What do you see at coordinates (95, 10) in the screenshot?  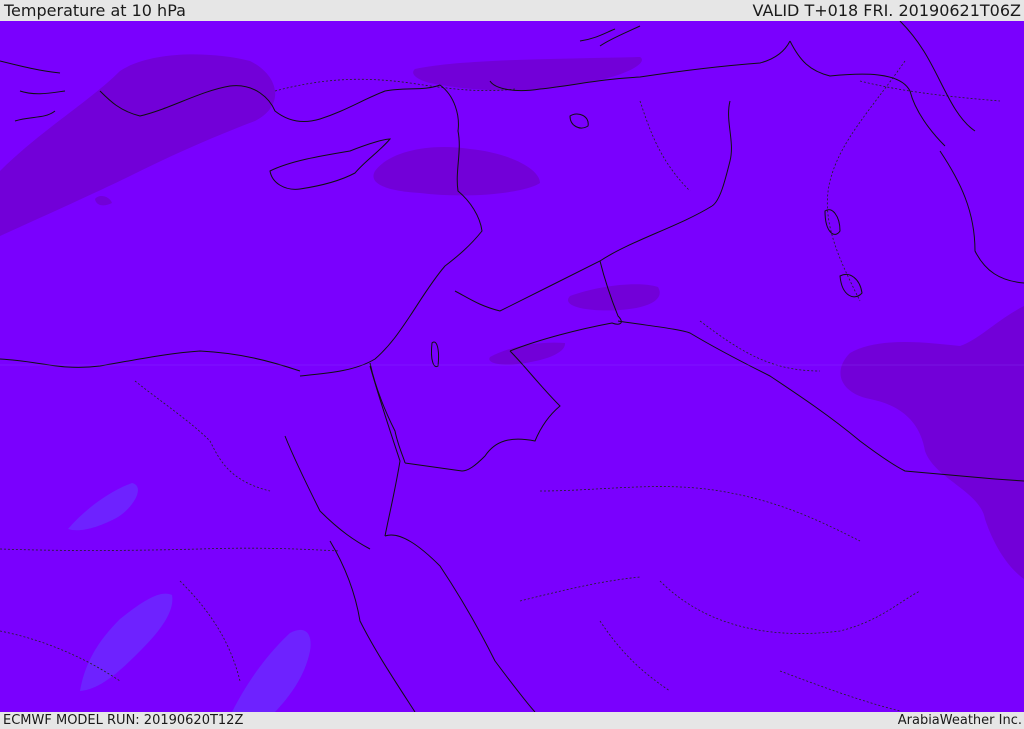 I see `map-title: Temperature at 10 hPa` at bounding box center [95, 10].